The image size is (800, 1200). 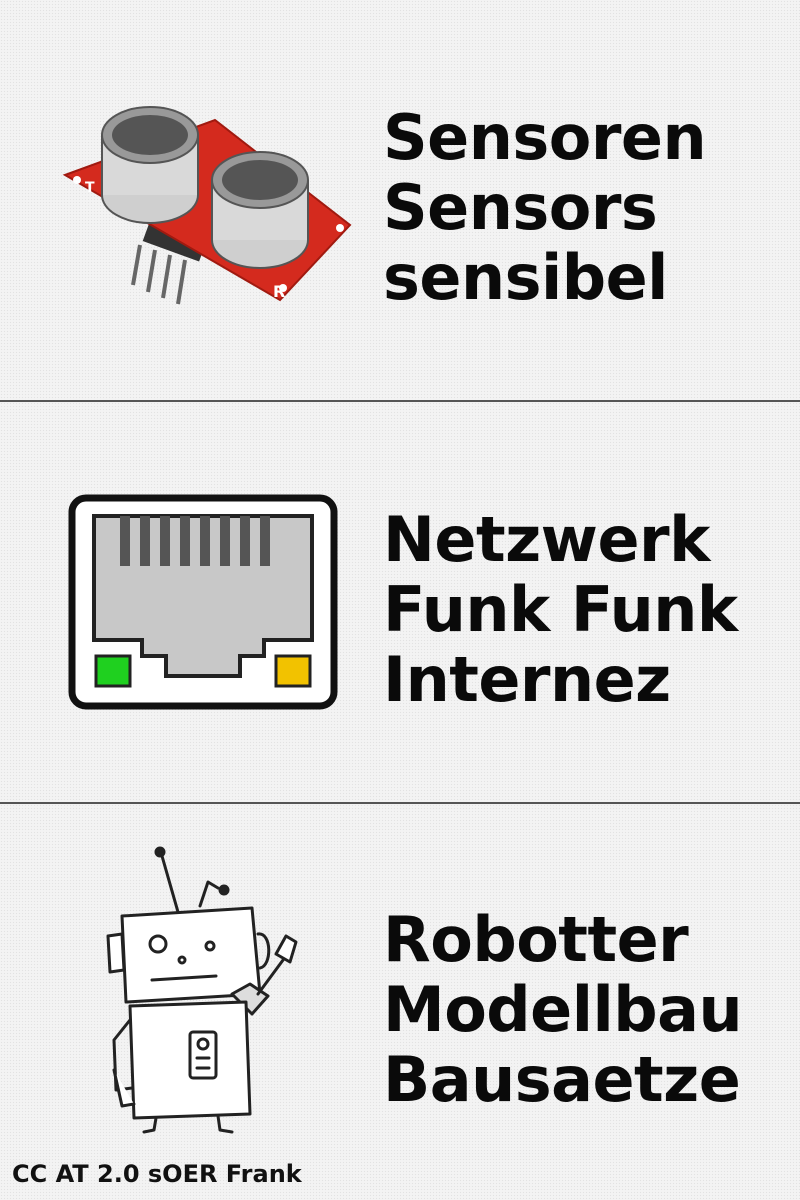 I want to click on svg-text: T, so click(x=90, y=188).